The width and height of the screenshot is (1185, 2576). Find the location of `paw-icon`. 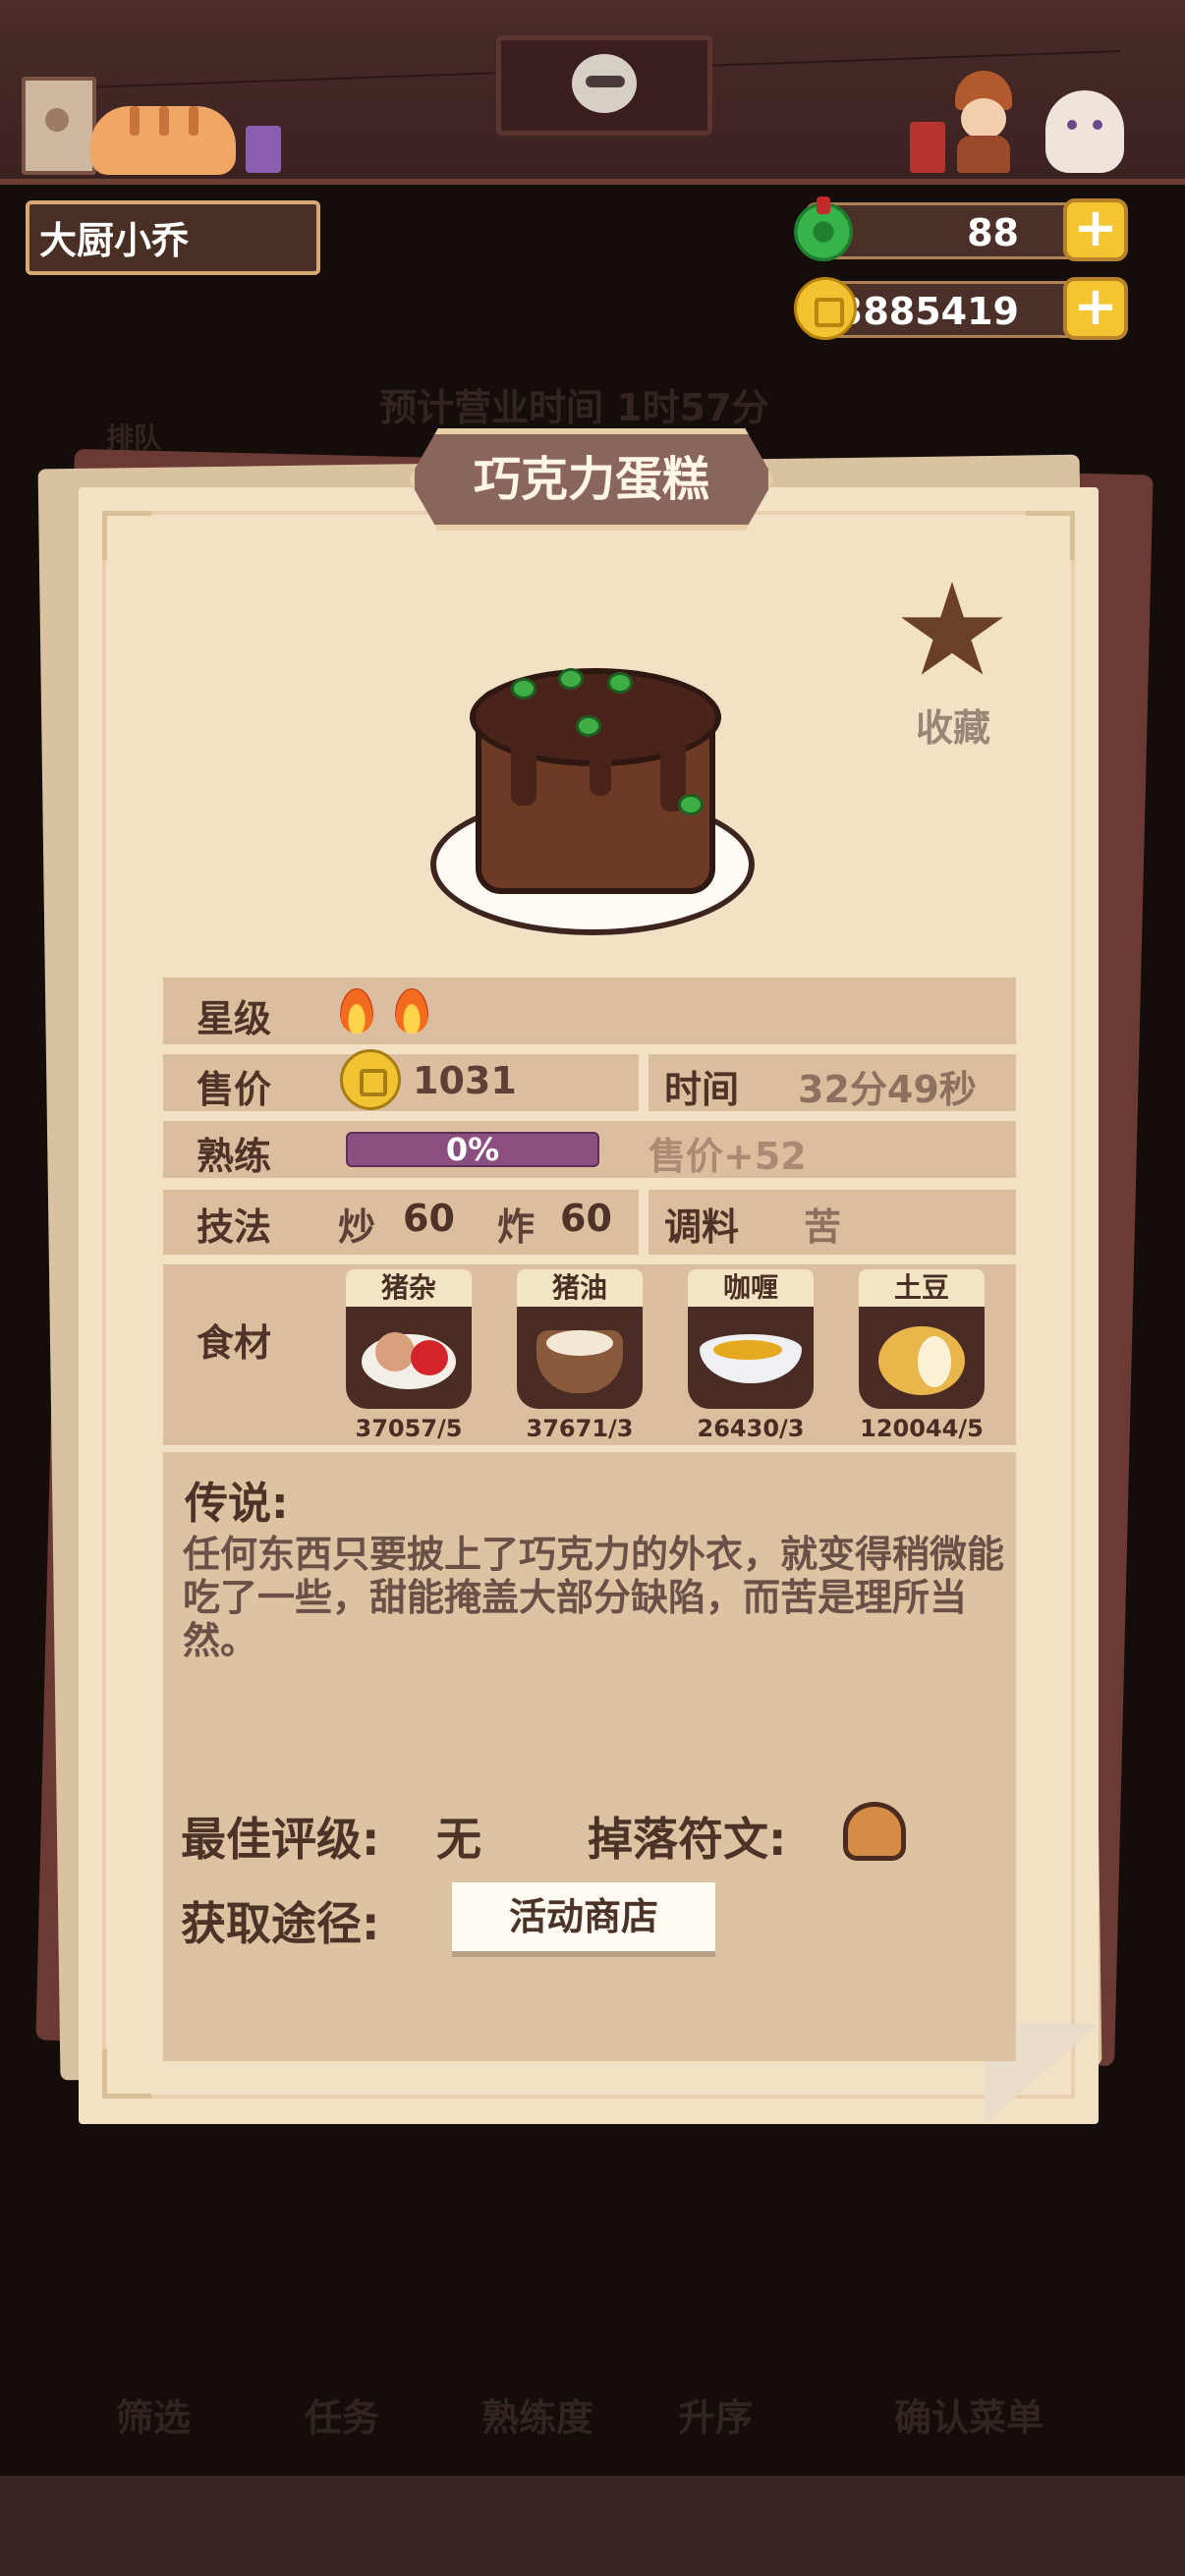

paw-icon is located at coordinates (57, 120).